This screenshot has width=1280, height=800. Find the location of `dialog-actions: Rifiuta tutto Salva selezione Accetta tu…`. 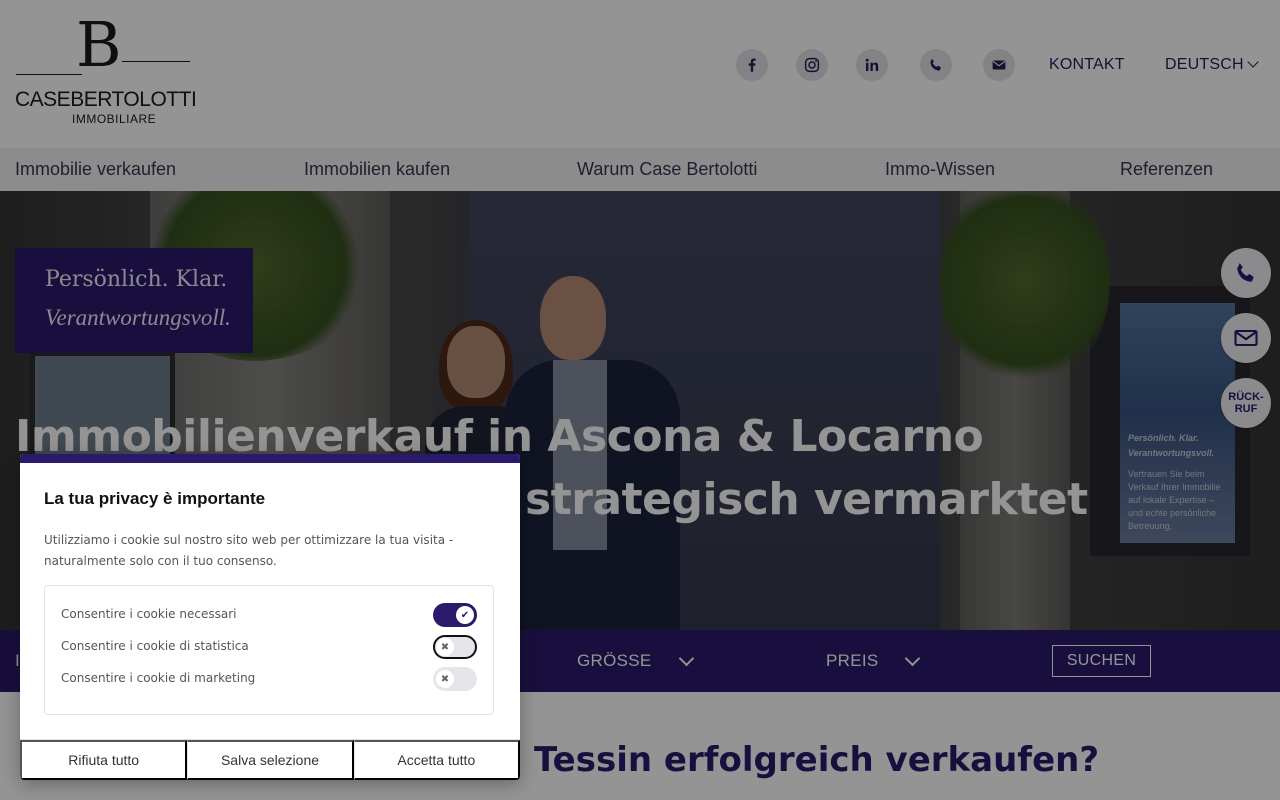

dialog-actions: Rifiuta tutto Salva selezione Accetta tu… is located at coordinates (270, 759).